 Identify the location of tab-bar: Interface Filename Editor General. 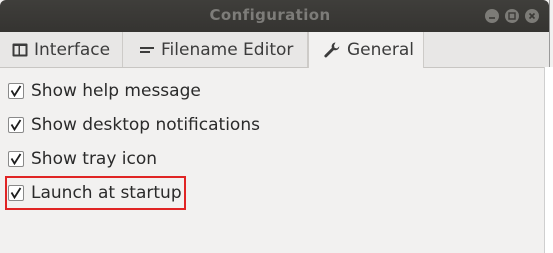
(274, 50).